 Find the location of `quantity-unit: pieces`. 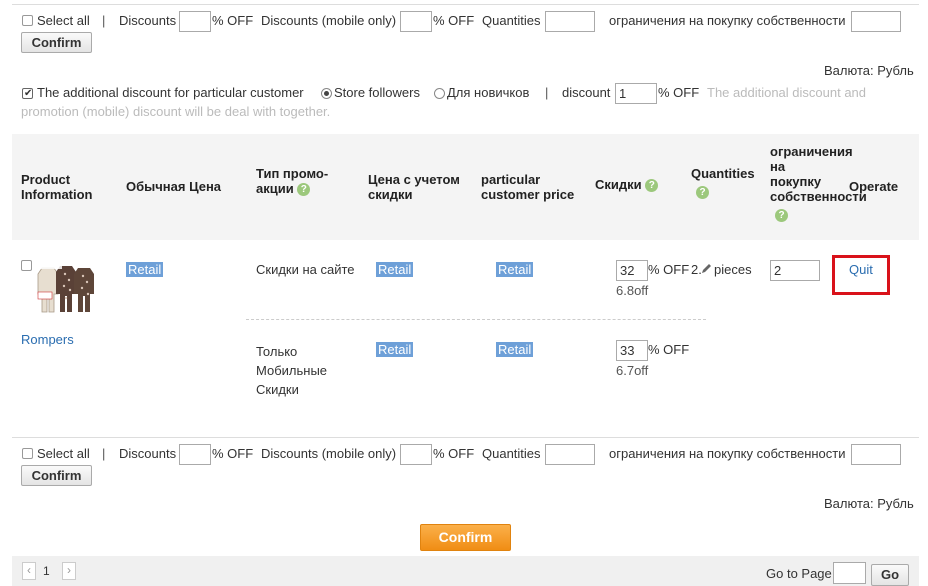

quantity-unit: pieces is located at coordinates (733, 269).